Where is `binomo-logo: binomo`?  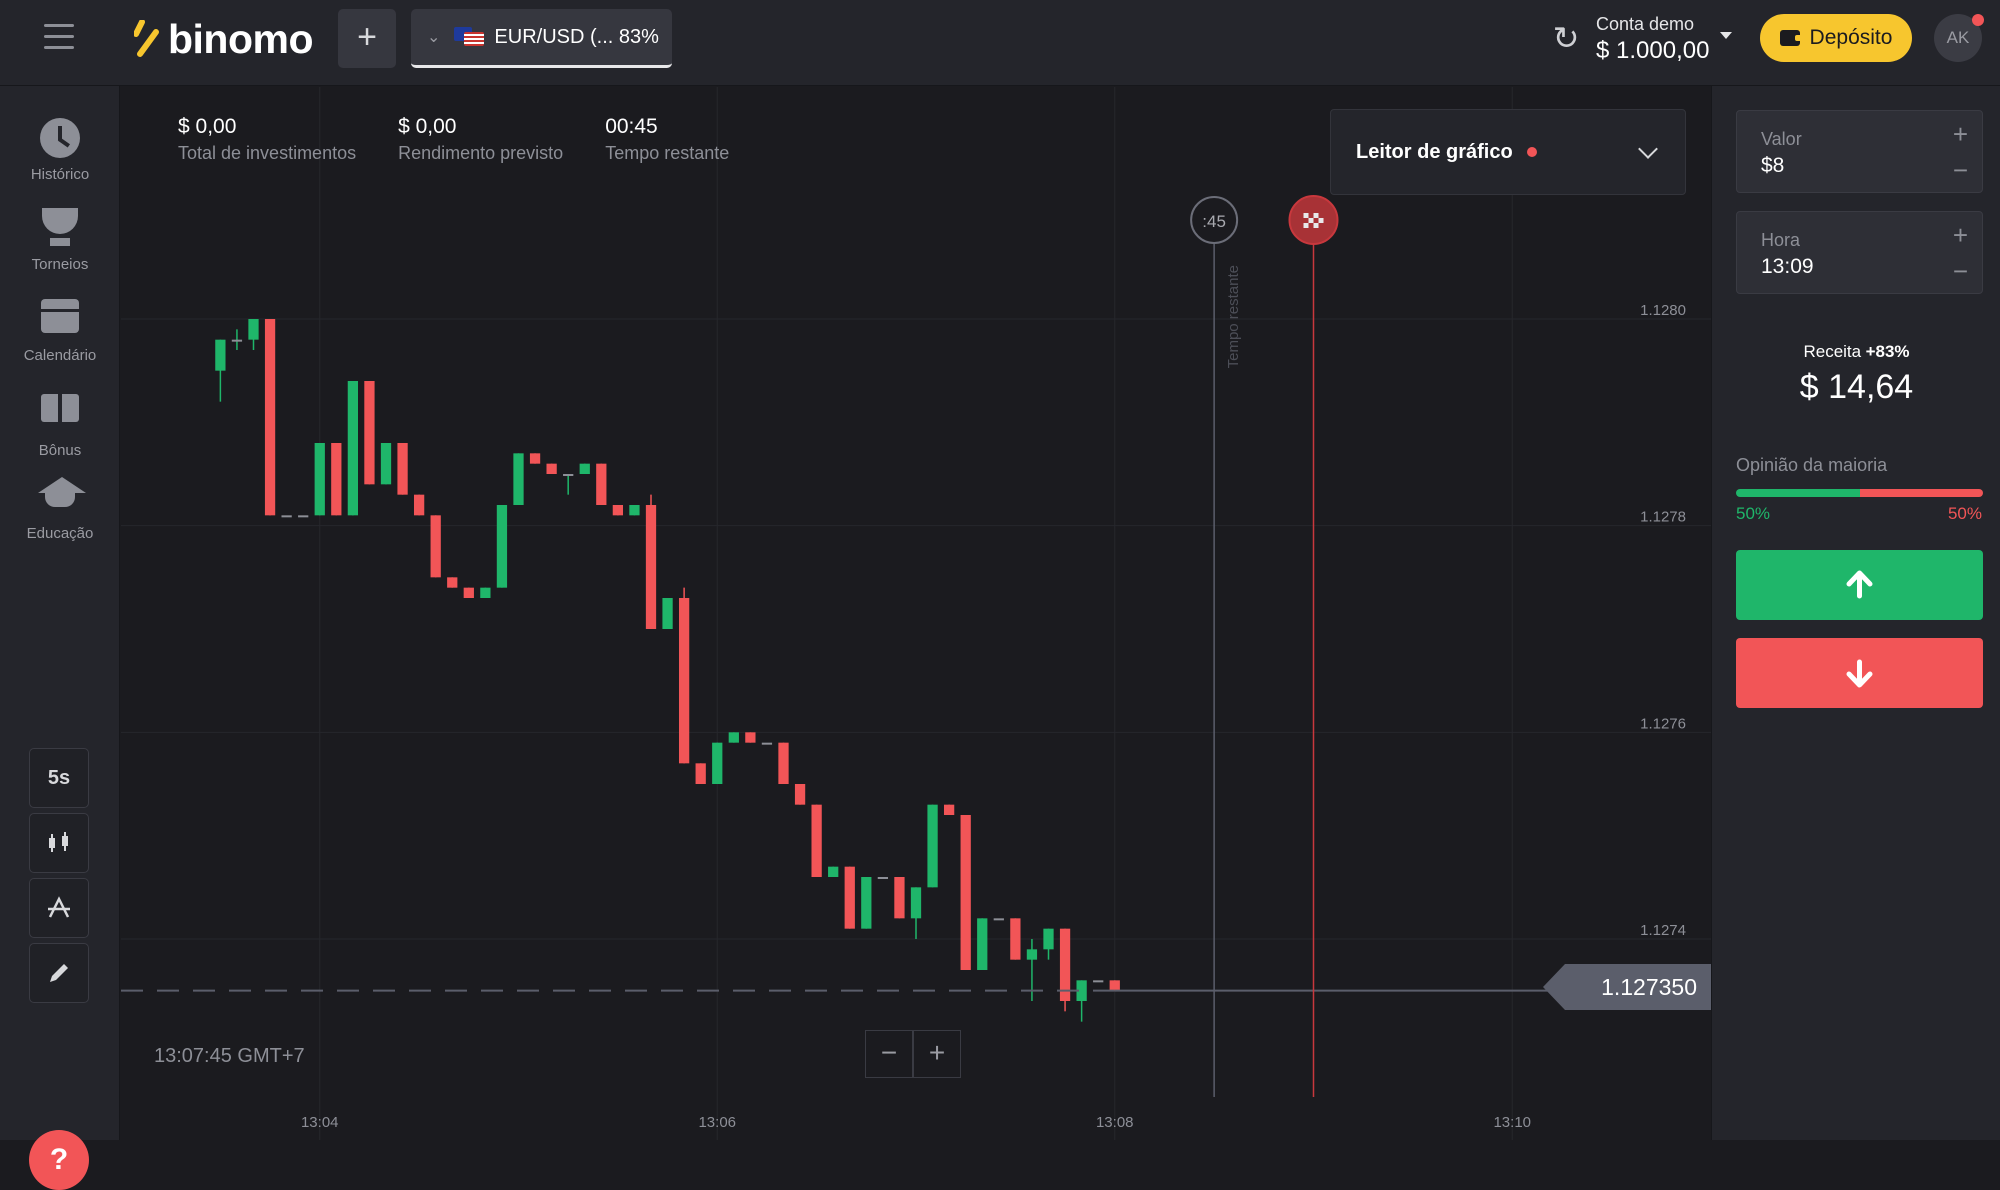 binomo-logo: binomo is located at coordinates (224, 39).